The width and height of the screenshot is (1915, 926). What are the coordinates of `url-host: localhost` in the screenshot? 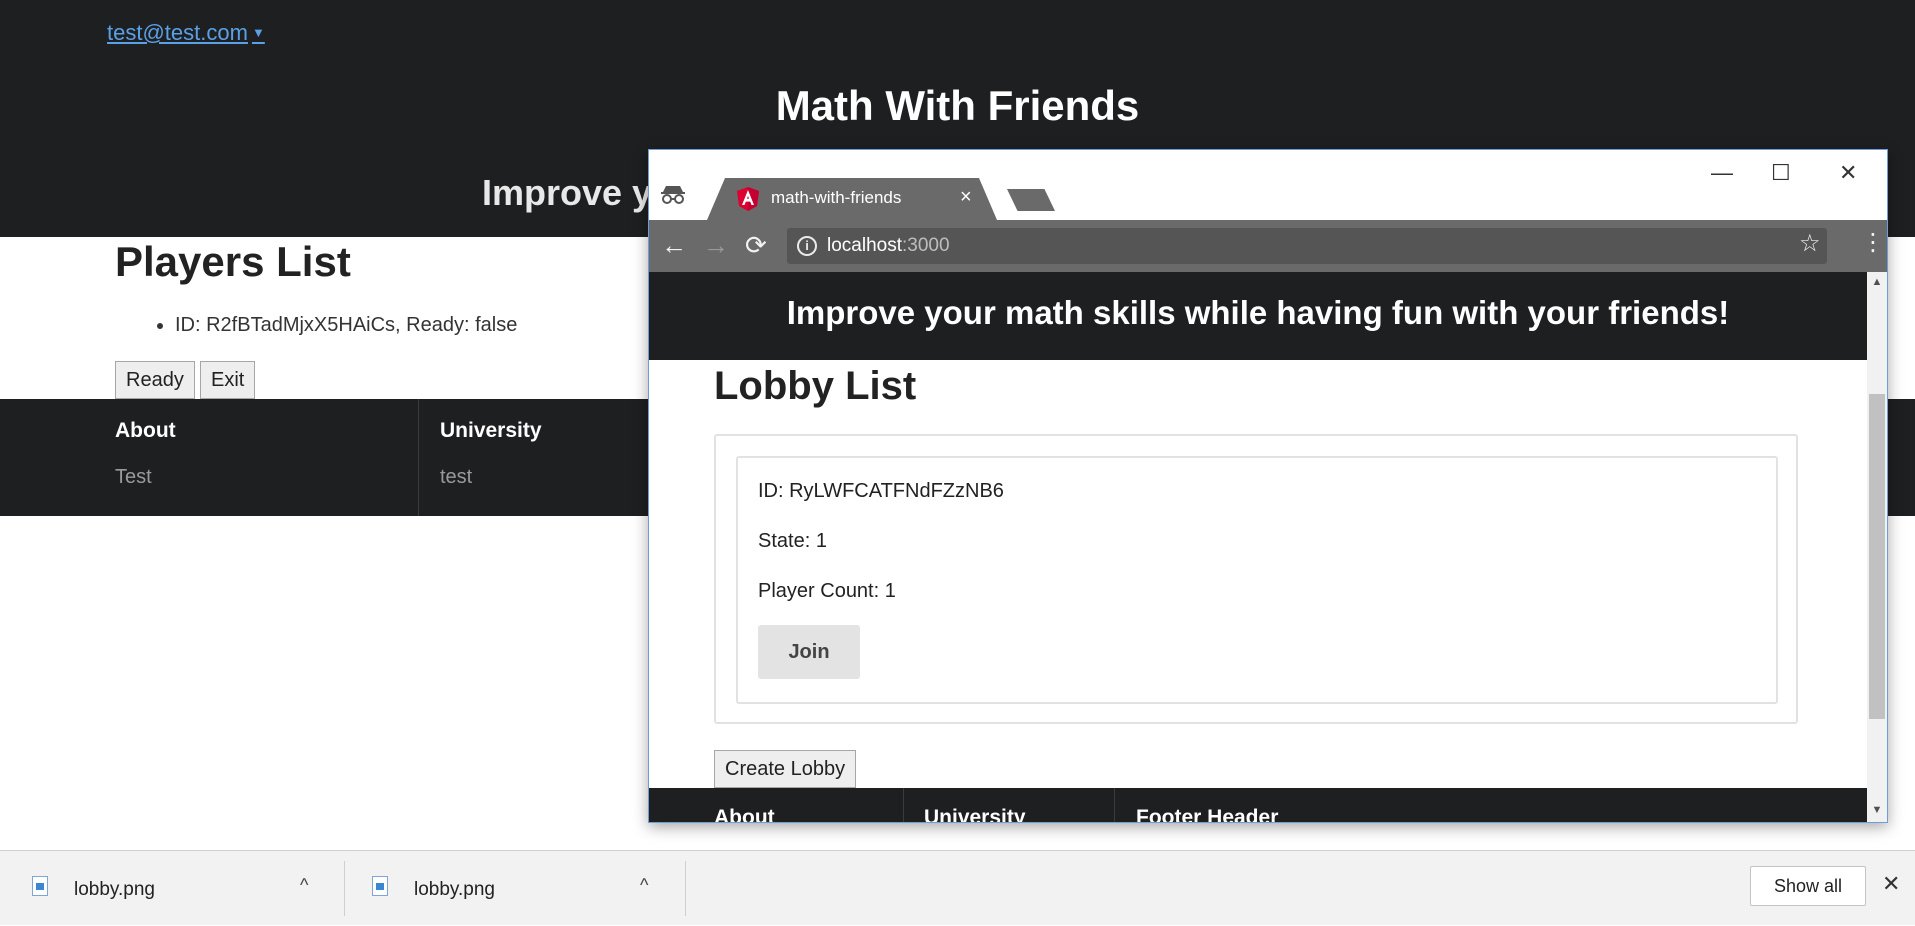 It's located at (864, 245).